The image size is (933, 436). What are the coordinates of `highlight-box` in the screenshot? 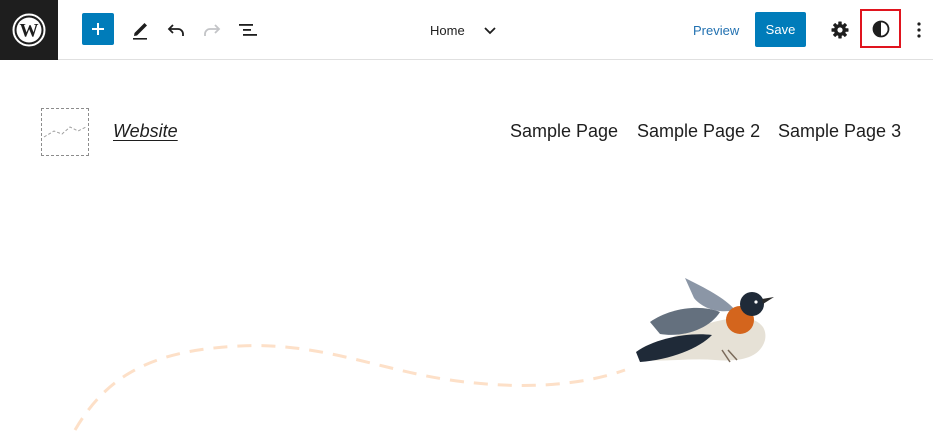 It's located at (880, 28).